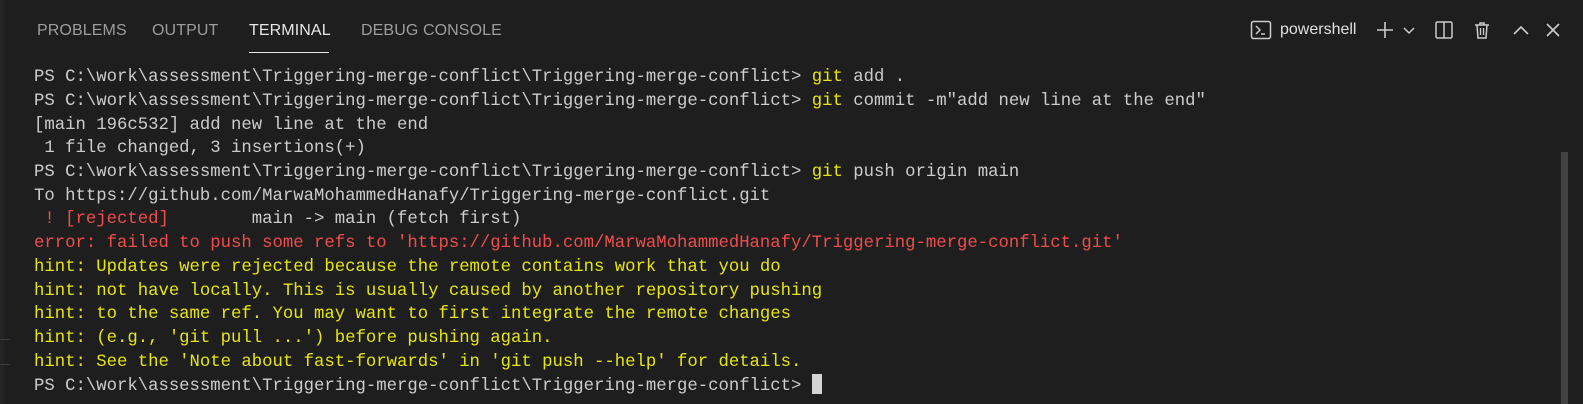 The width and height of the screenshot is (1583, 404). I want to click on close-panel-button, so click(1553, 30).